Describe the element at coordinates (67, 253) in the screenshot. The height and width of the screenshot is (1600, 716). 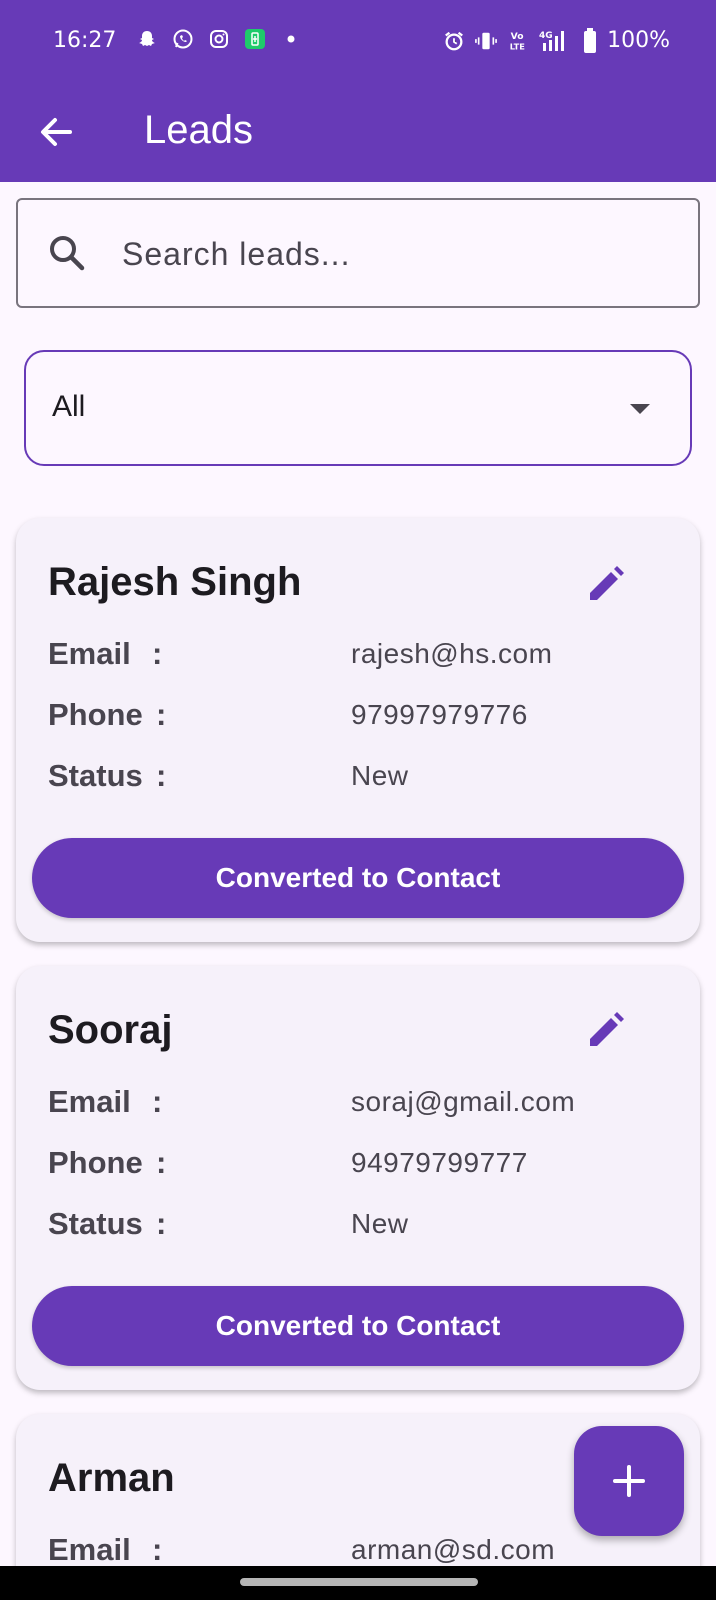
I see `search-icon` at that location.